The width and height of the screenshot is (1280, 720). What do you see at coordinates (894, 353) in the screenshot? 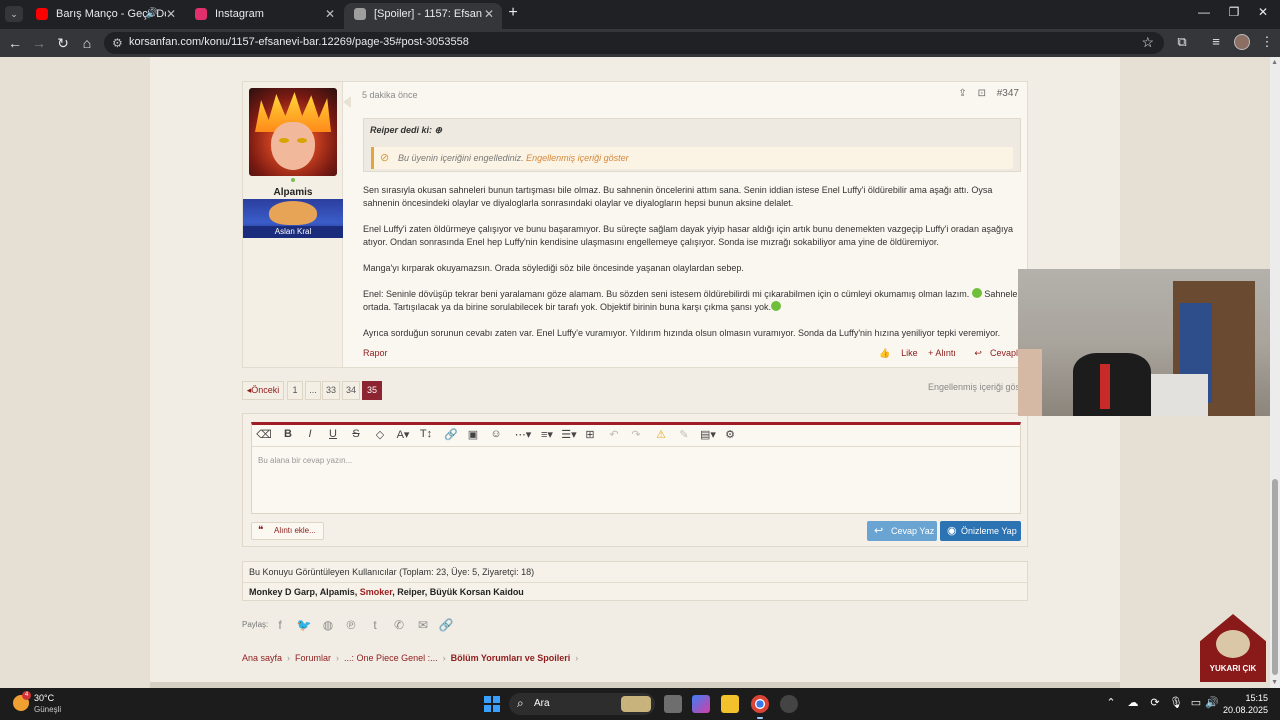
I see `like-button: 👍 Like` at bounding box center [894, 353].